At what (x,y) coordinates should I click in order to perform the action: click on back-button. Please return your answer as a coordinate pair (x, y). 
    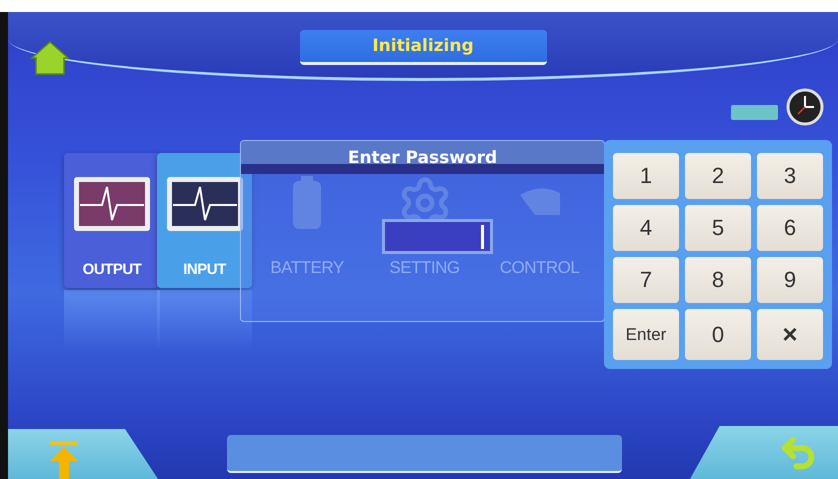
    Looking at the image, I should click on (764, 452).